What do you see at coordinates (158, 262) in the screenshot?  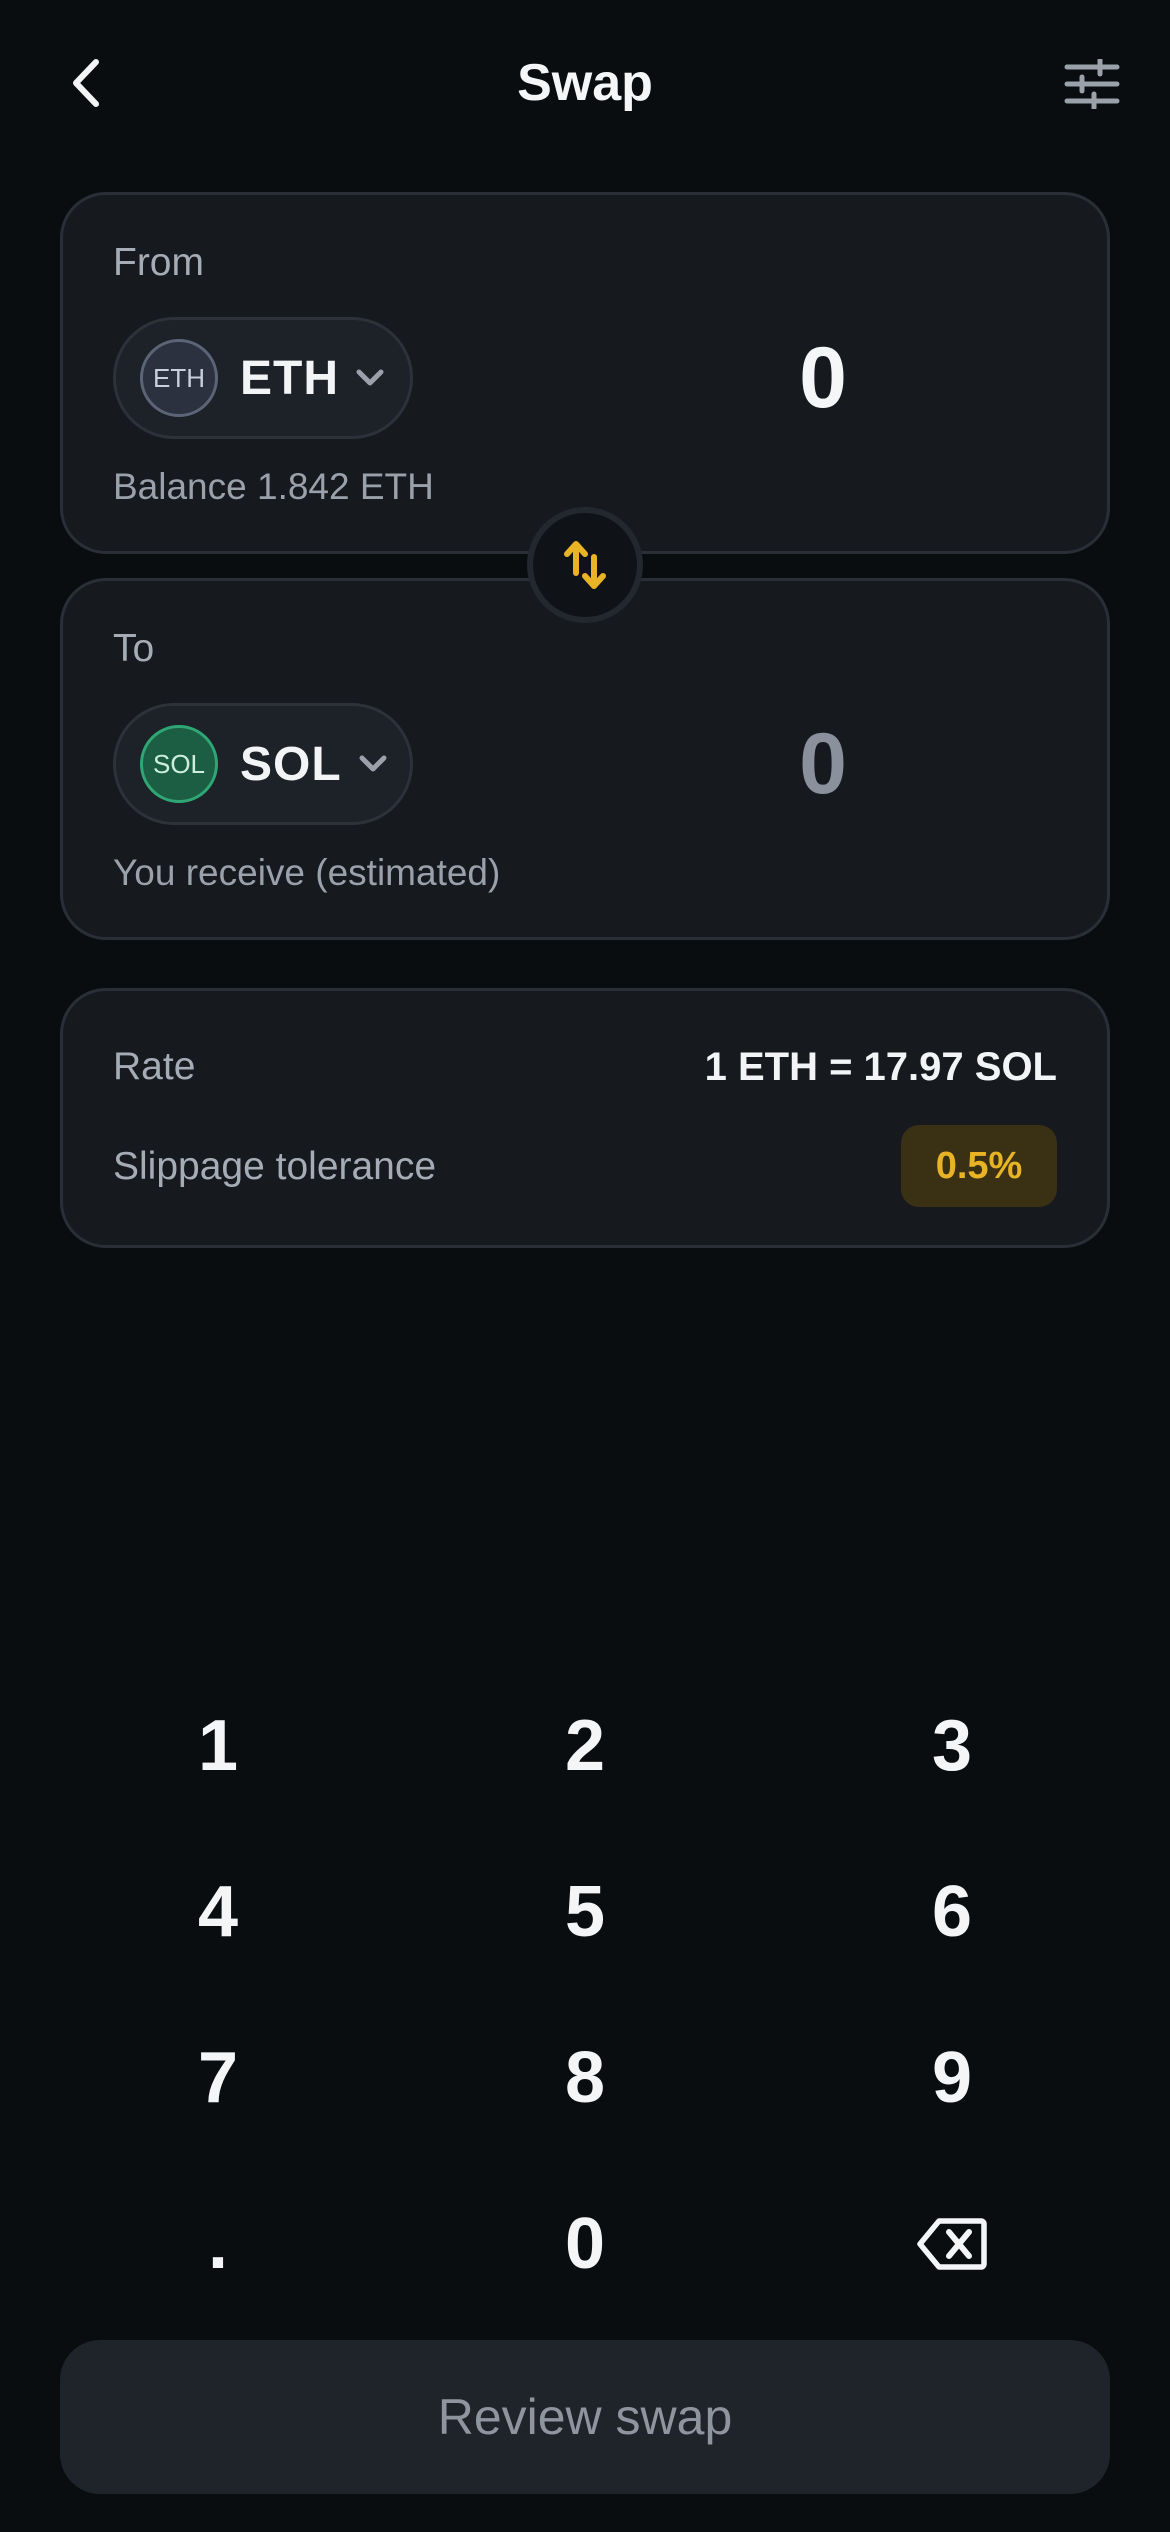 I see `from-label: From` at bounding box center [158, 262].